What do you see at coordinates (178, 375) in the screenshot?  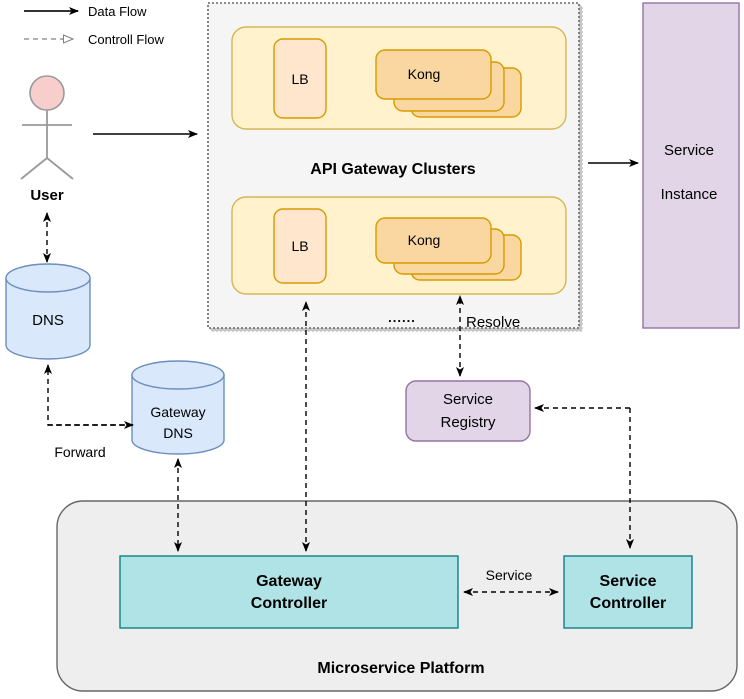 I see `gateway-dns-cylinder-top` at bounding box center [178, 375].